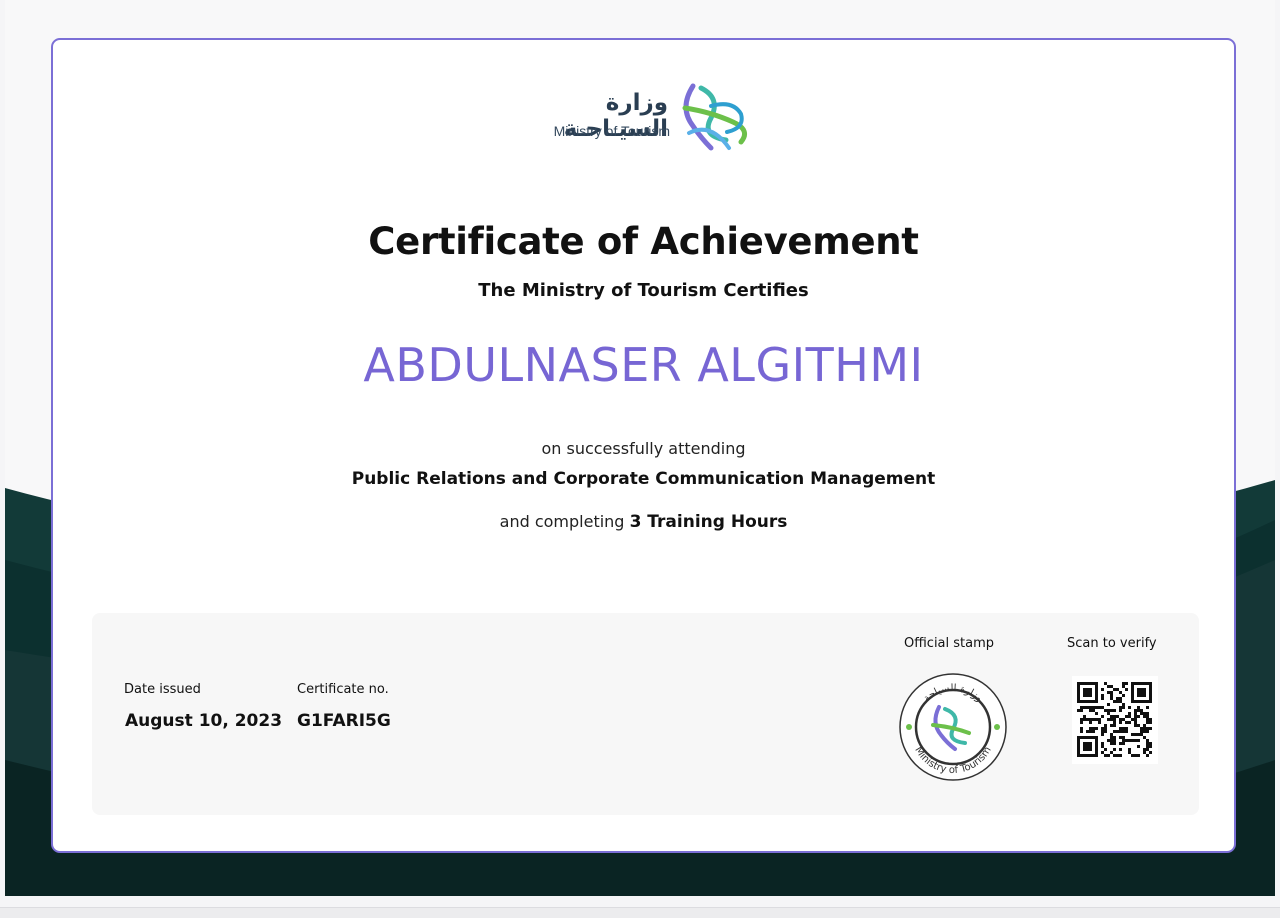 The width and height of the screenshot is (1280, 918). What do you see at coordinates (1112, 643) in the screenshot?
I see `scan-to-verify-label: Scan to verify` at bounding box center [1112, 643].